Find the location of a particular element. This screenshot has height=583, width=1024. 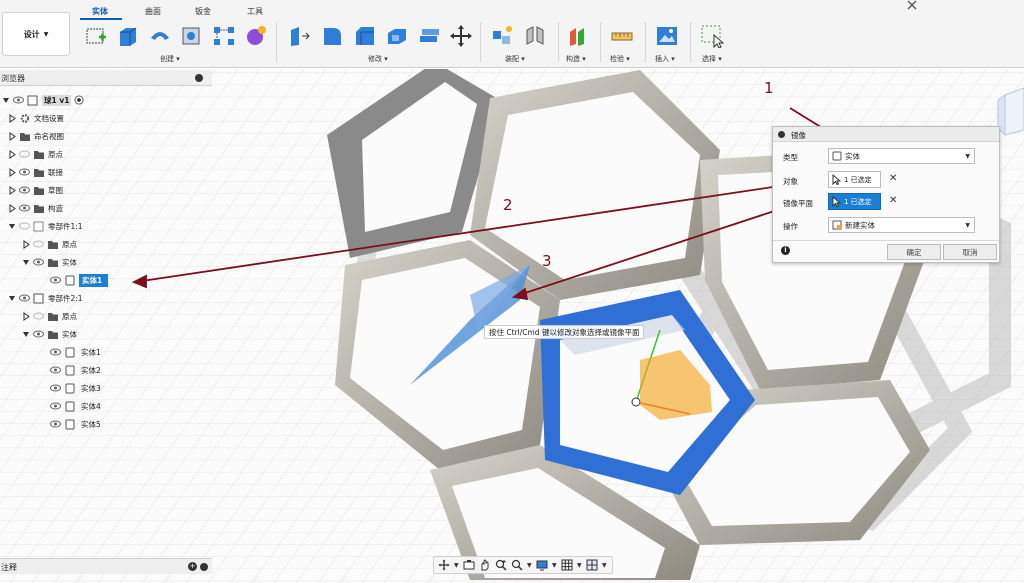

pan-icon is located at coordinates (485, 565).